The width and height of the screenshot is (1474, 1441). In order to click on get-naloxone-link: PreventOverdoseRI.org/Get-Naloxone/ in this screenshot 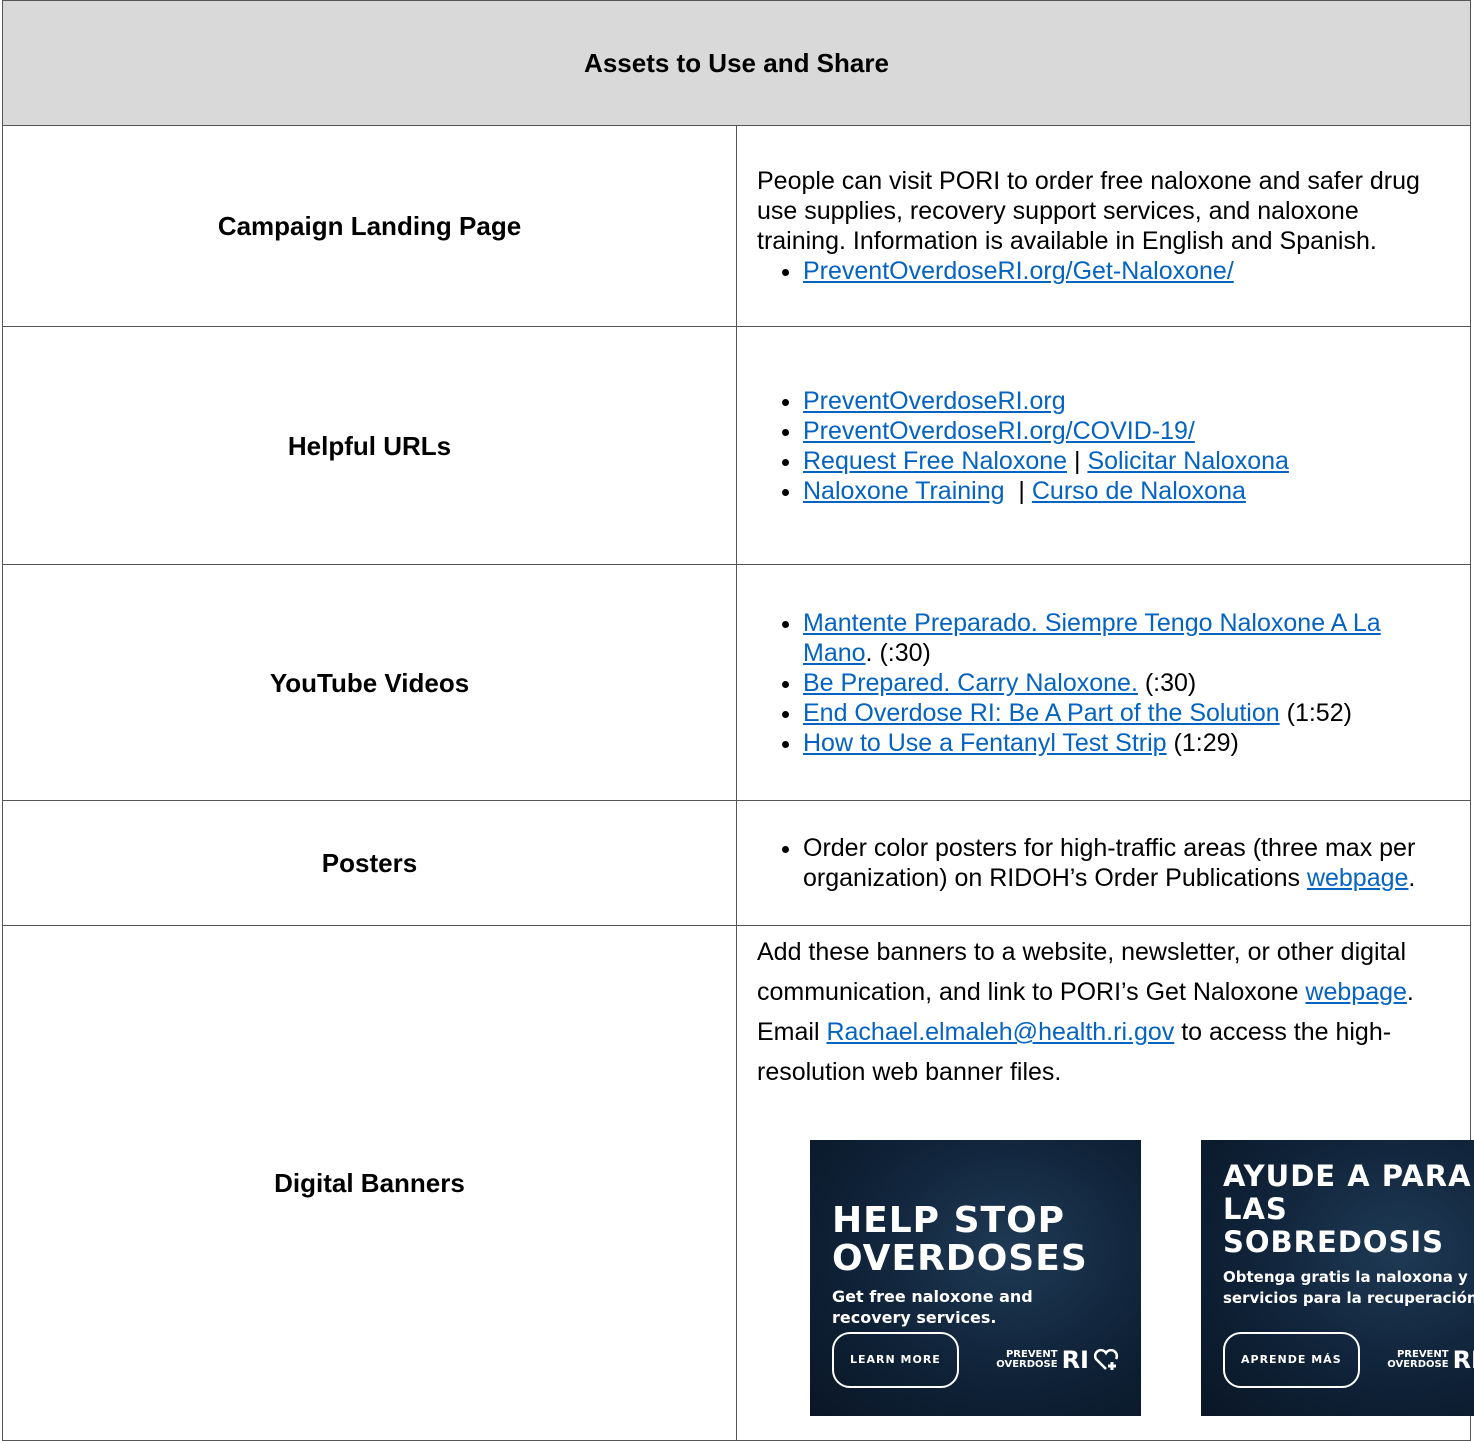, I will do `click(1018, 271)`.